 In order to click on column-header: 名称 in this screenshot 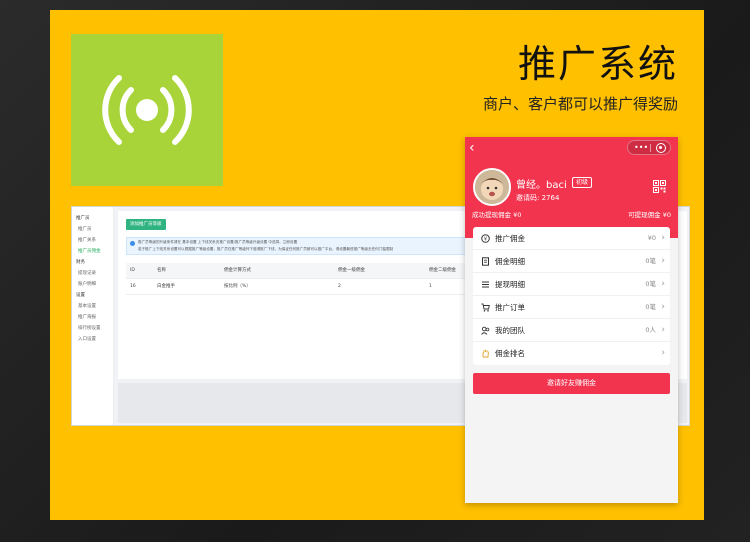, I will do `click(161, 270)`.